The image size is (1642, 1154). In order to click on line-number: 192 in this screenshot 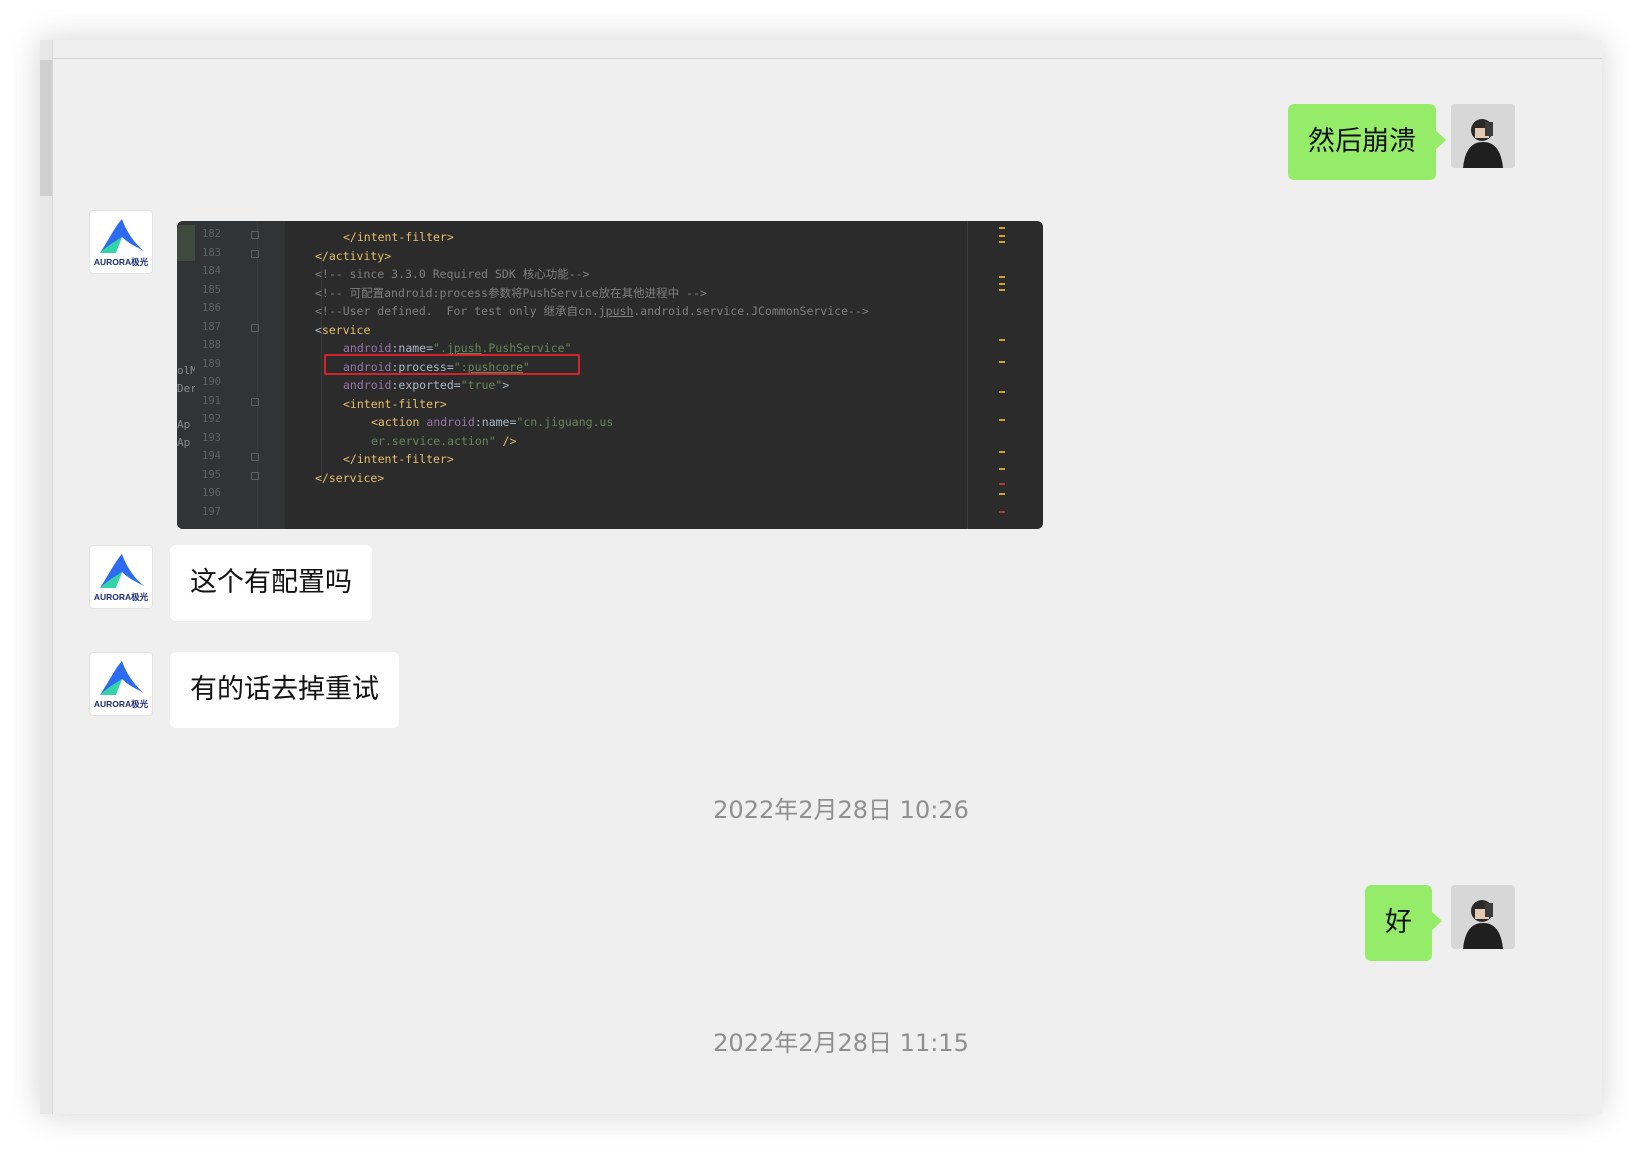, I will do `click(211, 419)`.